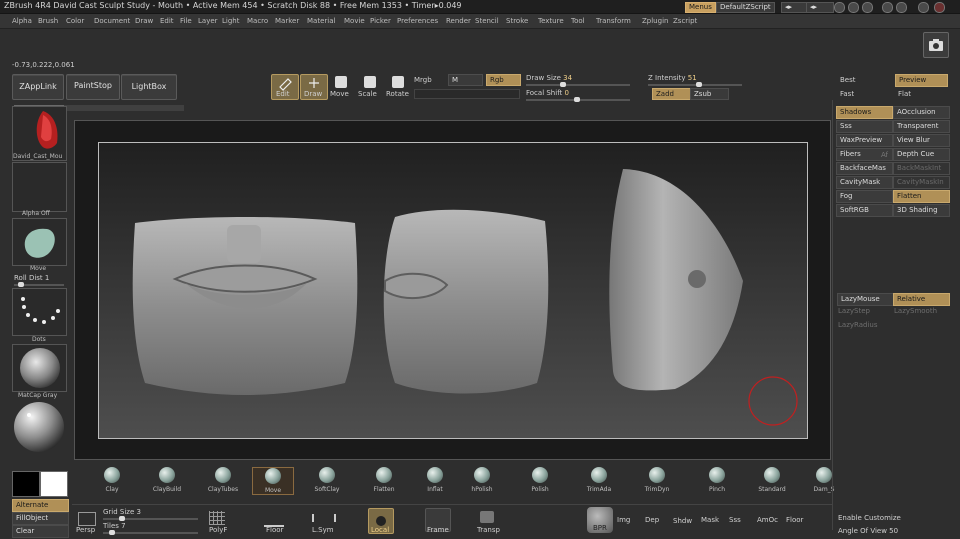 This screenshot has width=960, height=539. I want to click on best-button: Best, so click(848, 80).